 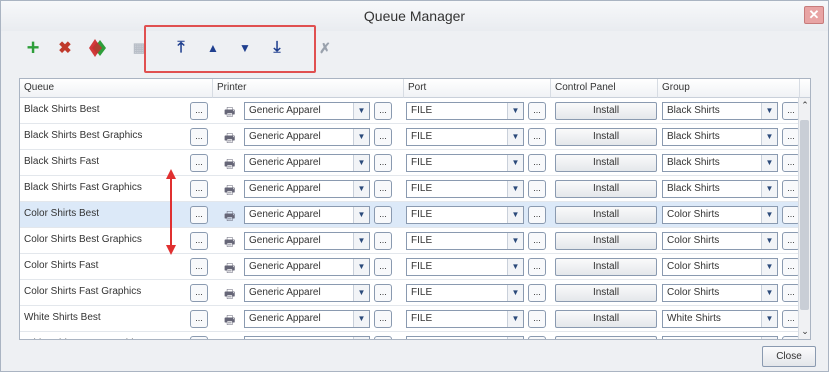 What do you see at coordinates (116, 88) in the screenshot?
I see `col-header-queue: Queue` at bounding box center [116, 88].